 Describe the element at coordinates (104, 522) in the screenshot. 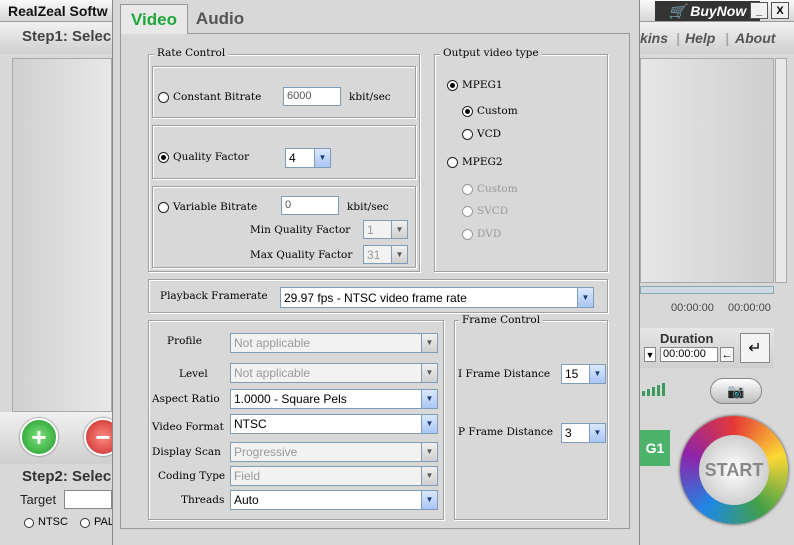

I see `pal-label: PAL` at that location.